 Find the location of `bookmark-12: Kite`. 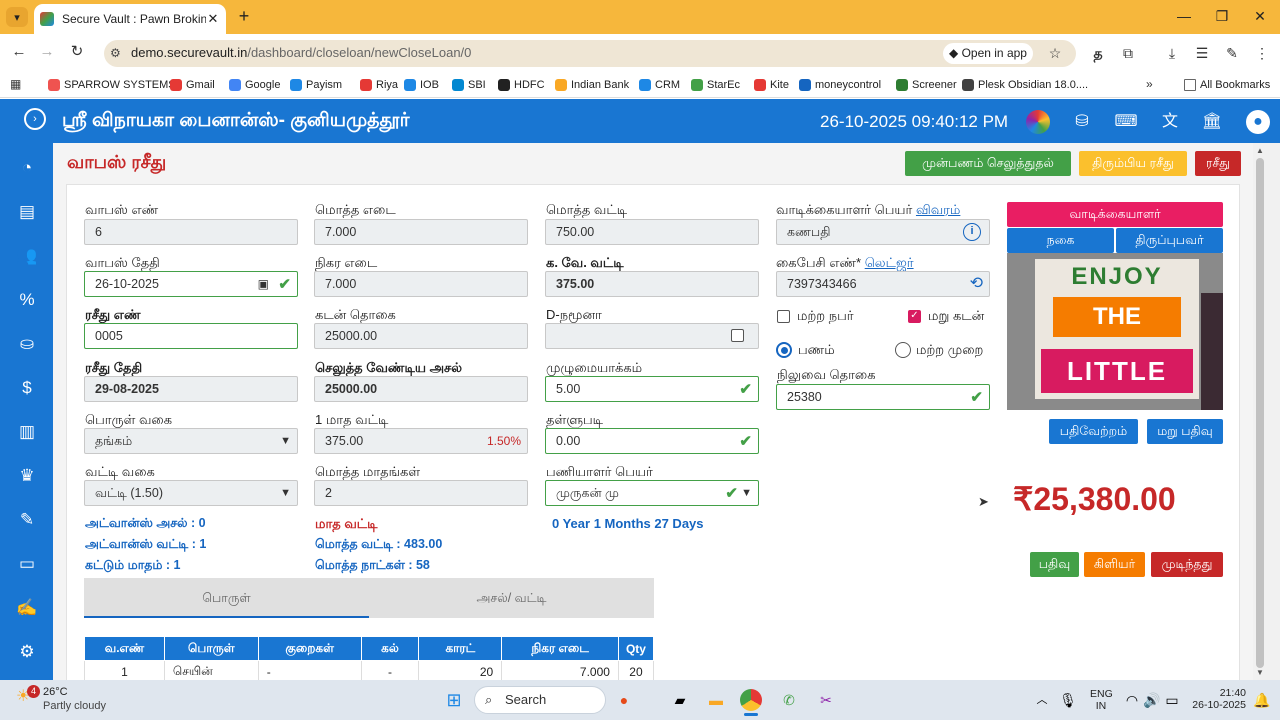

bookmark-12: Kite is located at coordinates (771, 85).